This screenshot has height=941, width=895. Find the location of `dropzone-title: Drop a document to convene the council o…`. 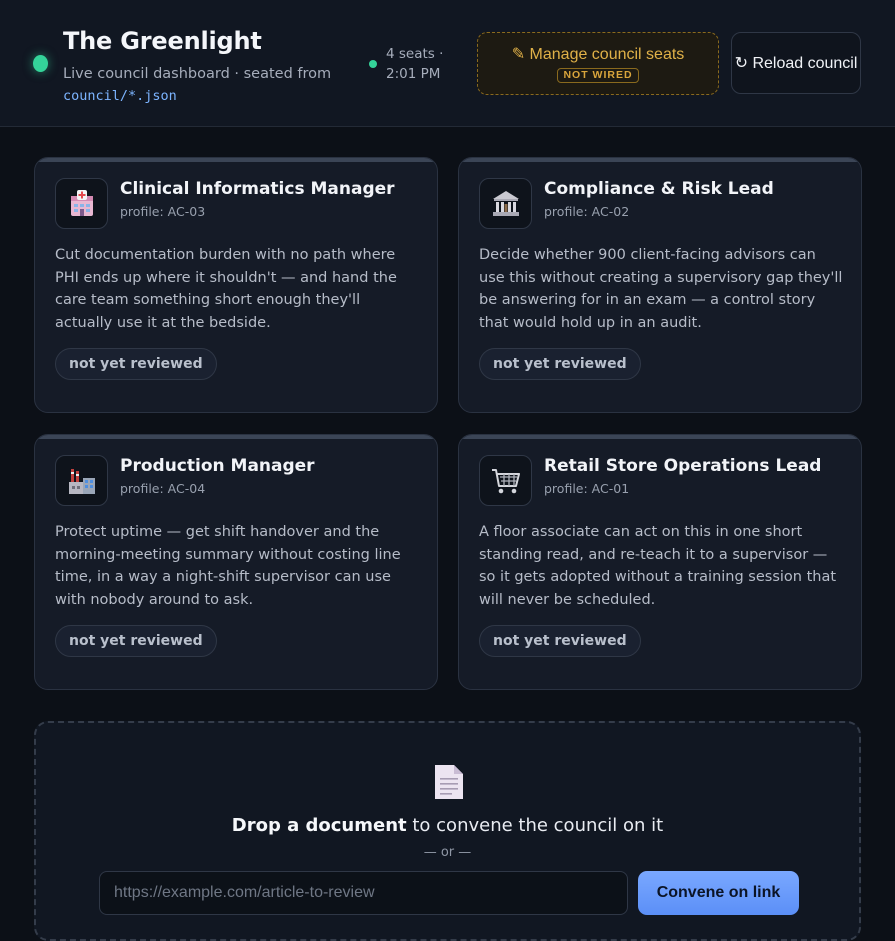

dropzone-title: Drop a document to convene the council o… is located at coordinates (447, 825).